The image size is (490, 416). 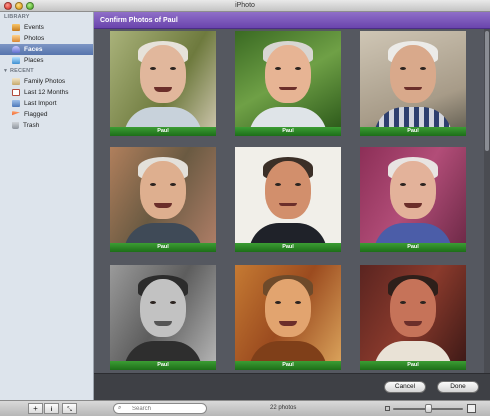 What do you see at coordinates (46, 60) in the screenshot?
I see `sidebar-item-places: Places` at bounding box center [46, 60].